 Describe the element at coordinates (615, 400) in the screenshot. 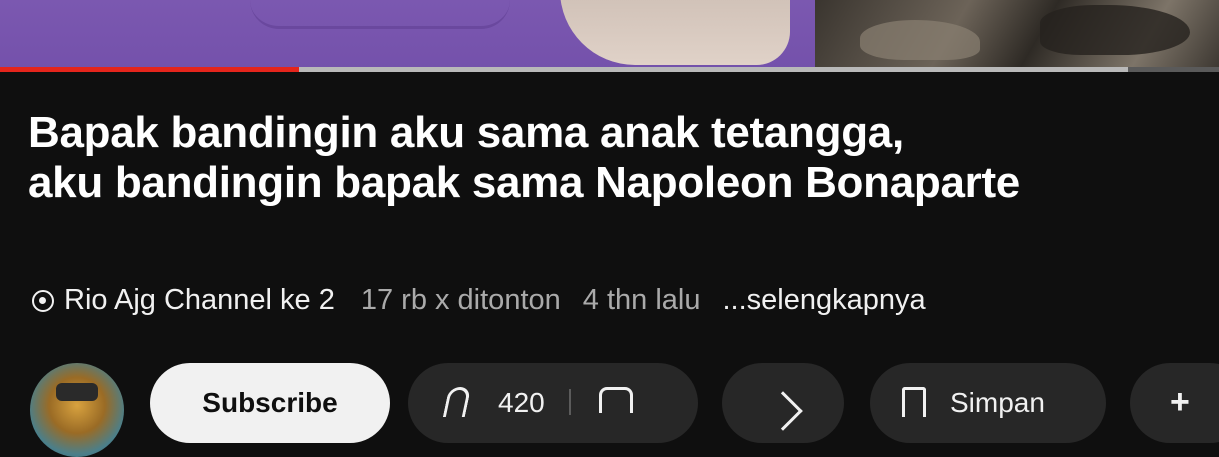

I see `thumbs-down-icon` at that location.